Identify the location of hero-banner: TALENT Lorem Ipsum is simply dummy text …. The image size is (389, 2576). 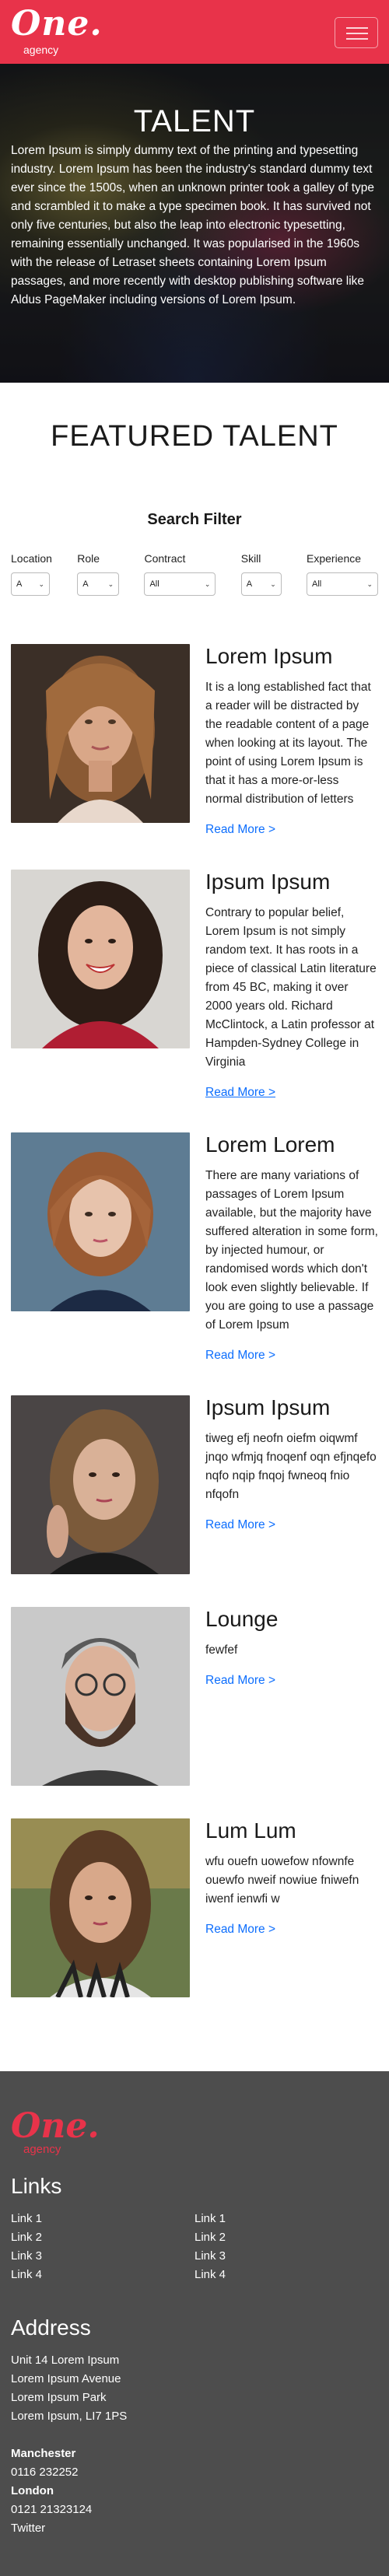
(194, 224).